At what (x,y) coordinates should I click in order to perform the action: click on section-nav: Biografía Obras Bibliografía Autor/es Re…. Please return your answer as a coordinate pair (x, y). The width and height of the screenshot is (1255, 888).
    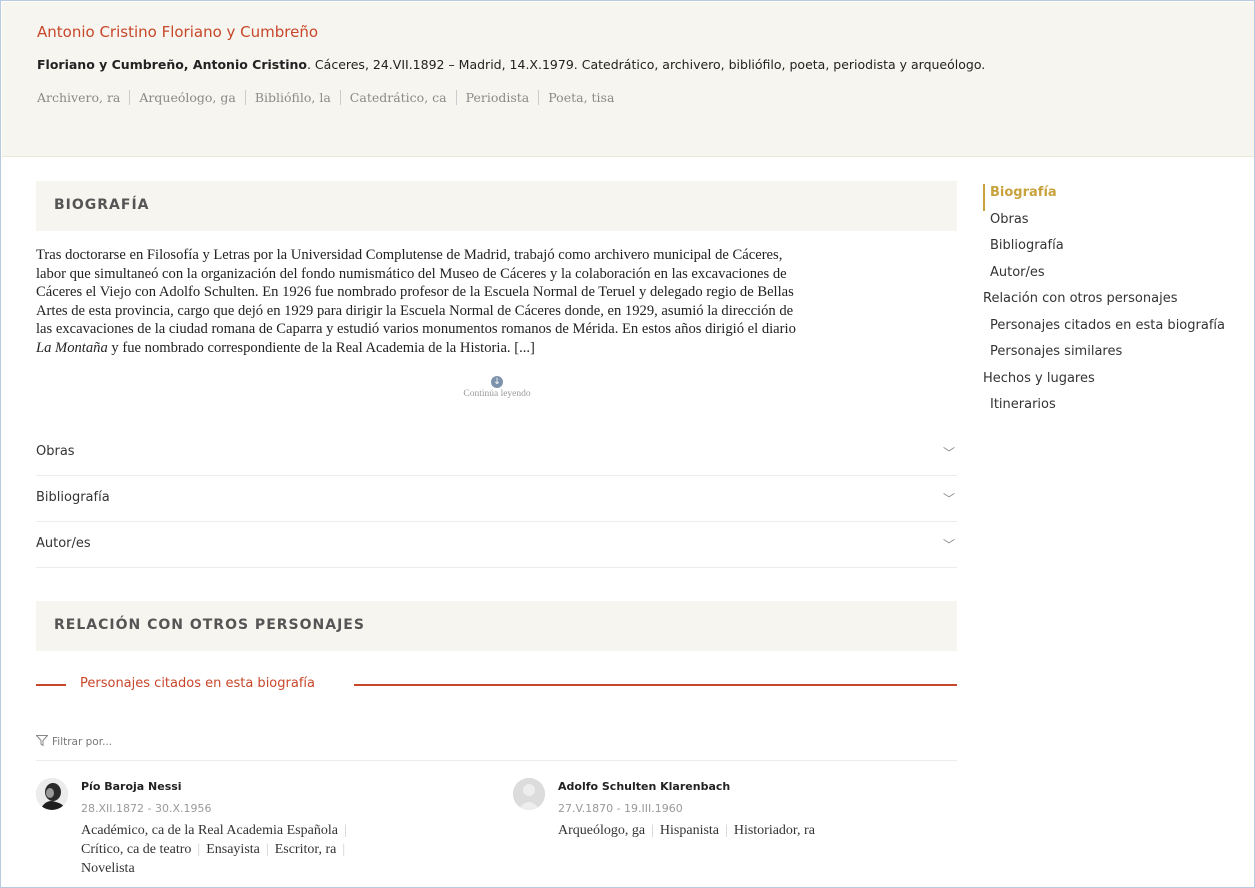
    Looking at the image, I should click on (1118, 303).